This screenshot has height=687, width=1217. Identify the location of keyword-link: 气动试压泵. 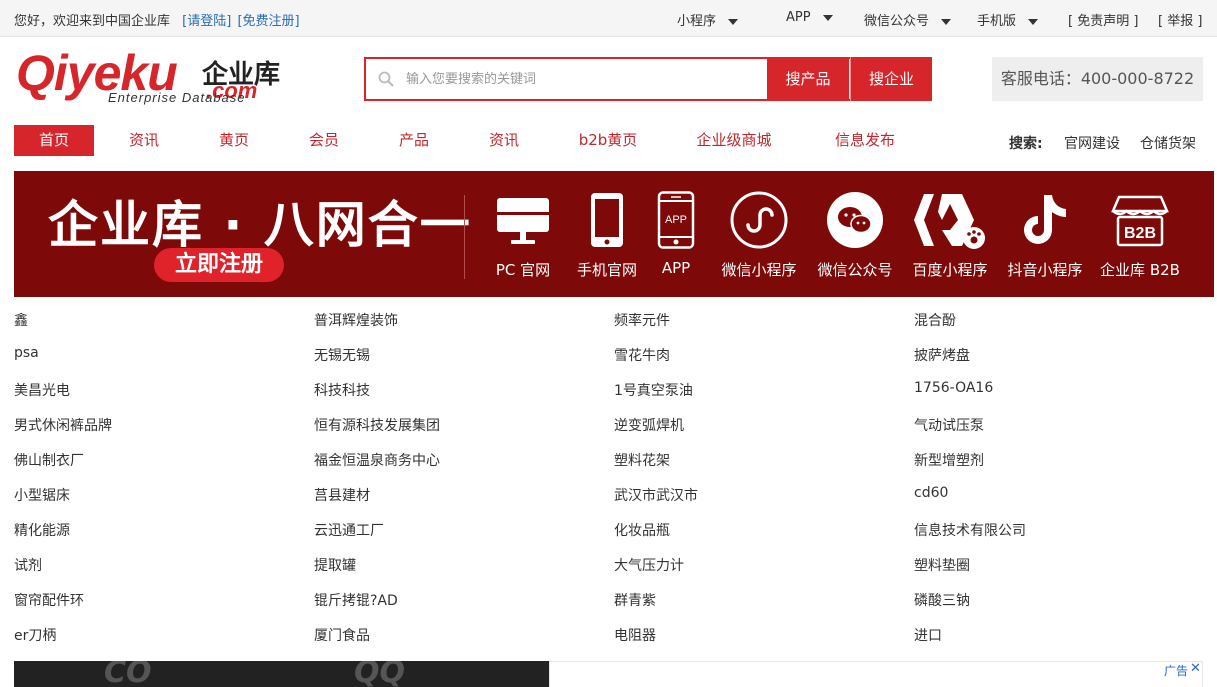
(949, 425).